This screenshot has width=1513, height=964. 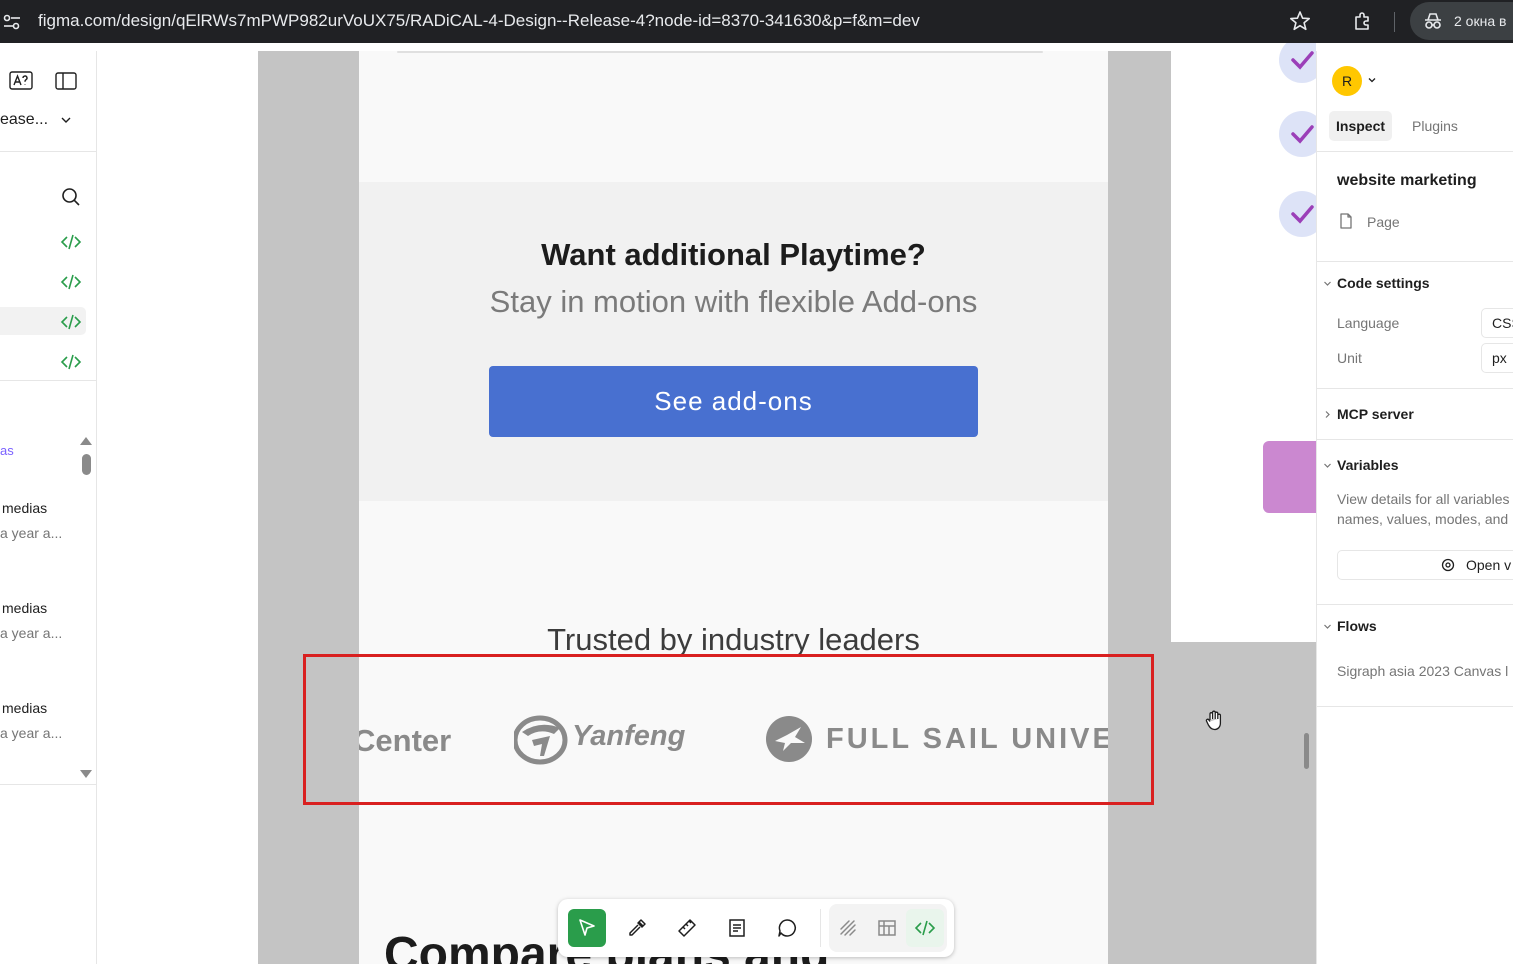 I want to click on language-label: Language, so click(x=1368, y=323).